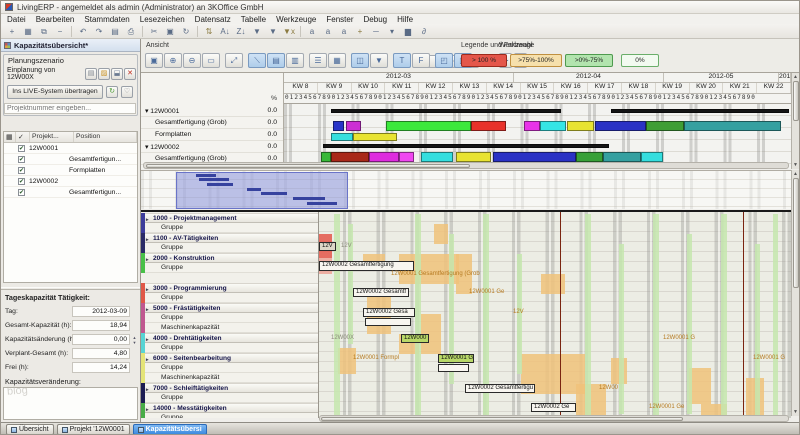 The height and width of the screenshot is (435, 800). What do you see at coordinates (405, 19) in the screenshot?
I see `menu-item-hilfe: Hilfe` at bounding box center [405, 19].